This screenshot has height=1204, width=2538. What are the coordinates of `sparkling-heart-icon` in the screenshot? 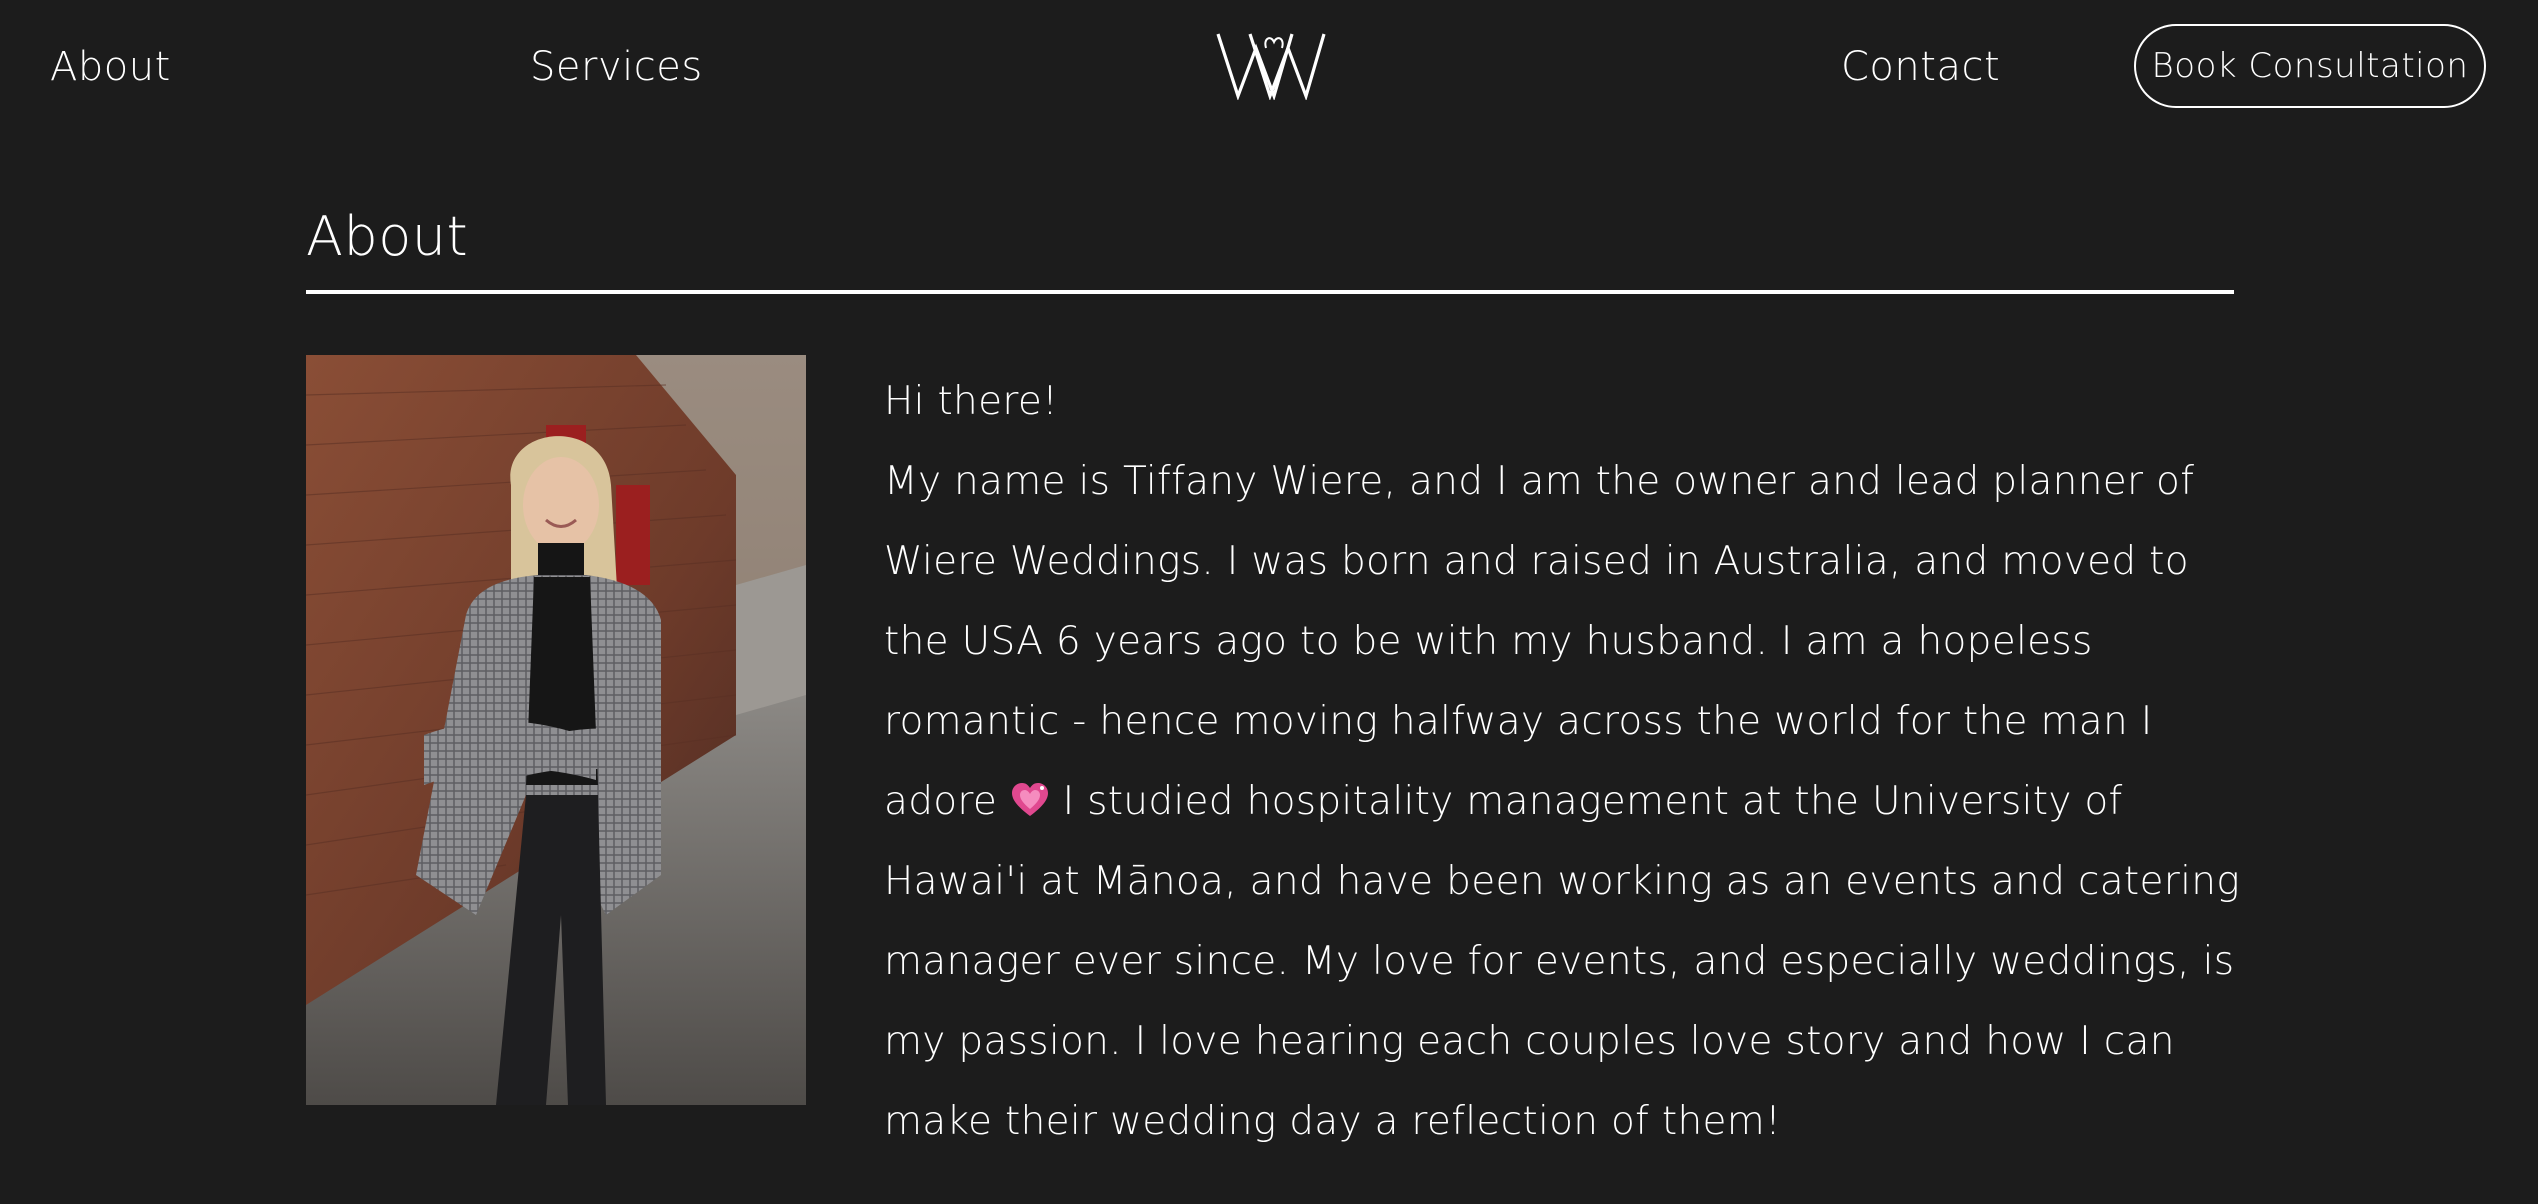 It's located at (1029, 799).